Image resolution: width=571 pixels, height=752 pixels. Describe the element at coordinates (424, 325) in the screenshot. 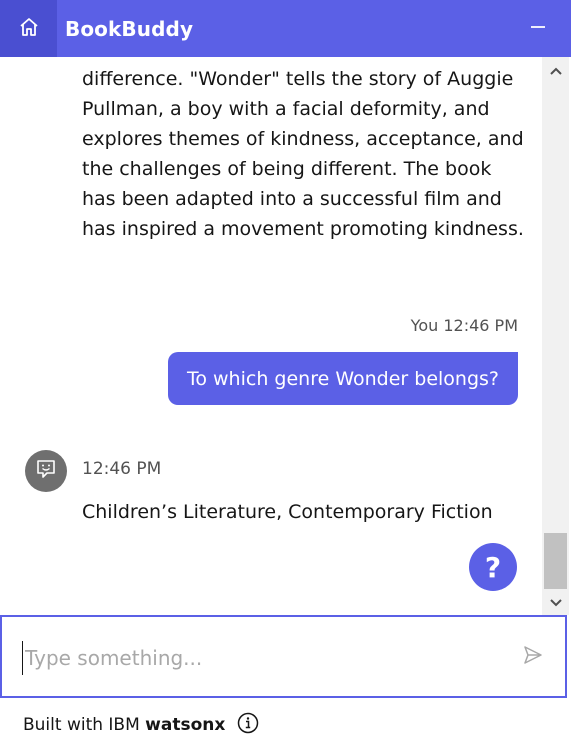

I see `user-sender-label: You` at that location.